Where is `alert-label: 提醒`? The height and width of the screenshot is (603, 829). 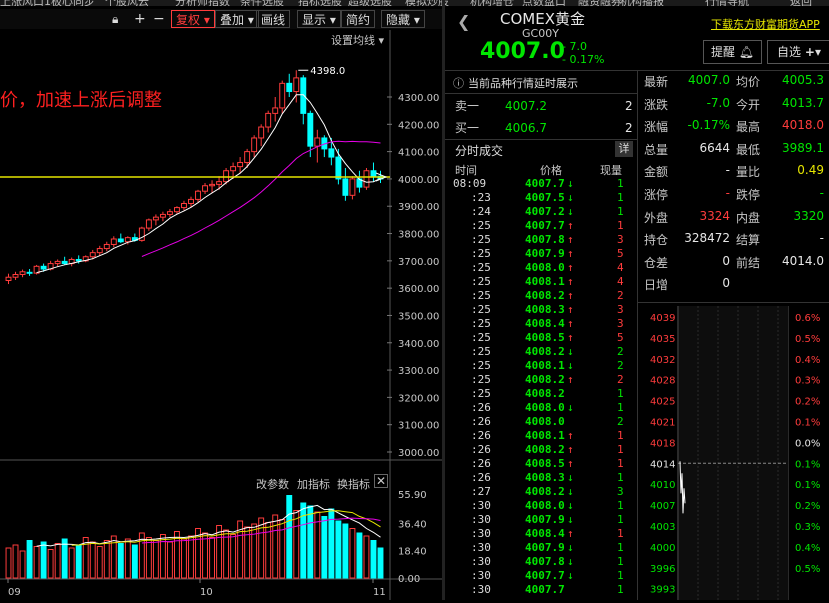
alert-label: 提醒 is located at coordinates (722, 52).